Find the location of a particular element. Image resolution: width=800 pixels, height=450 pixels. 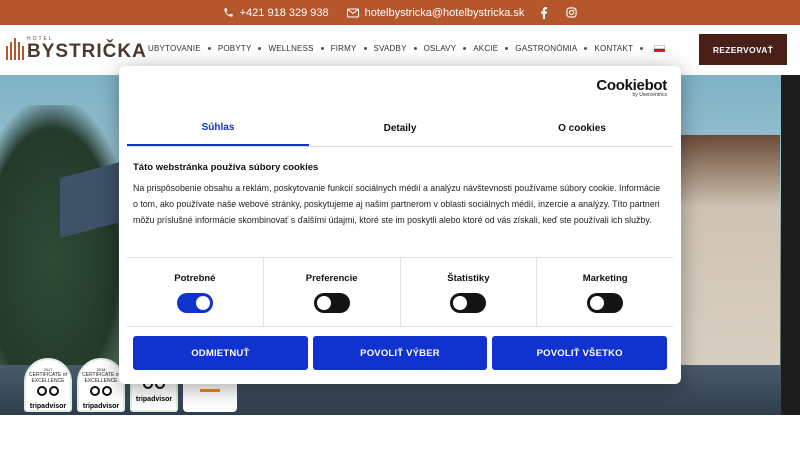

nav-item-kontakt: KONTAKT is located at coordinates (613, 48).